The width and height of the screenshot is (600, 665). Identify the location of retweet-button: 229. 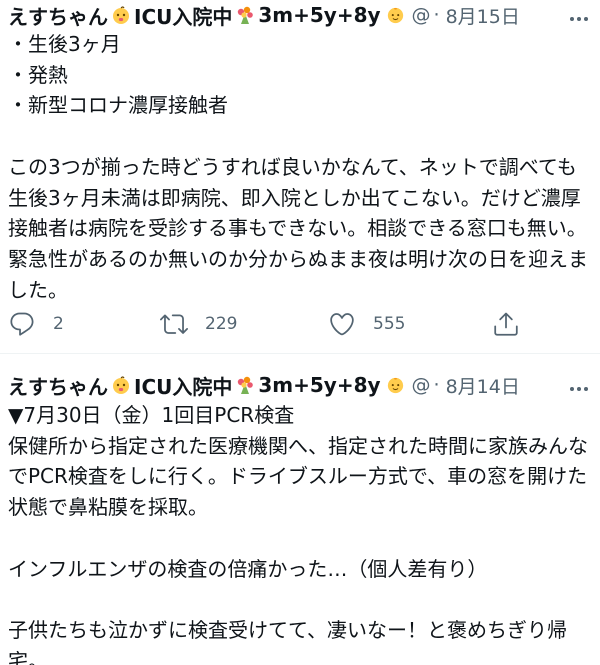
(198, 324).